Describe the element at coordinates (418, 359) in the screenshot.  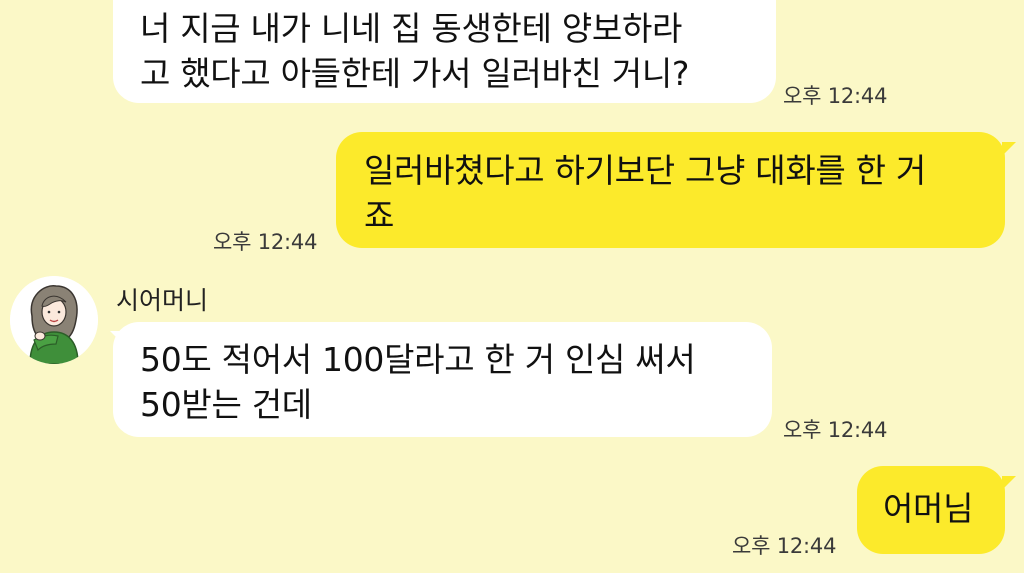
I see `message-text-line: 50도 적어서 100달라고 한 거 인심 써서` at that location.